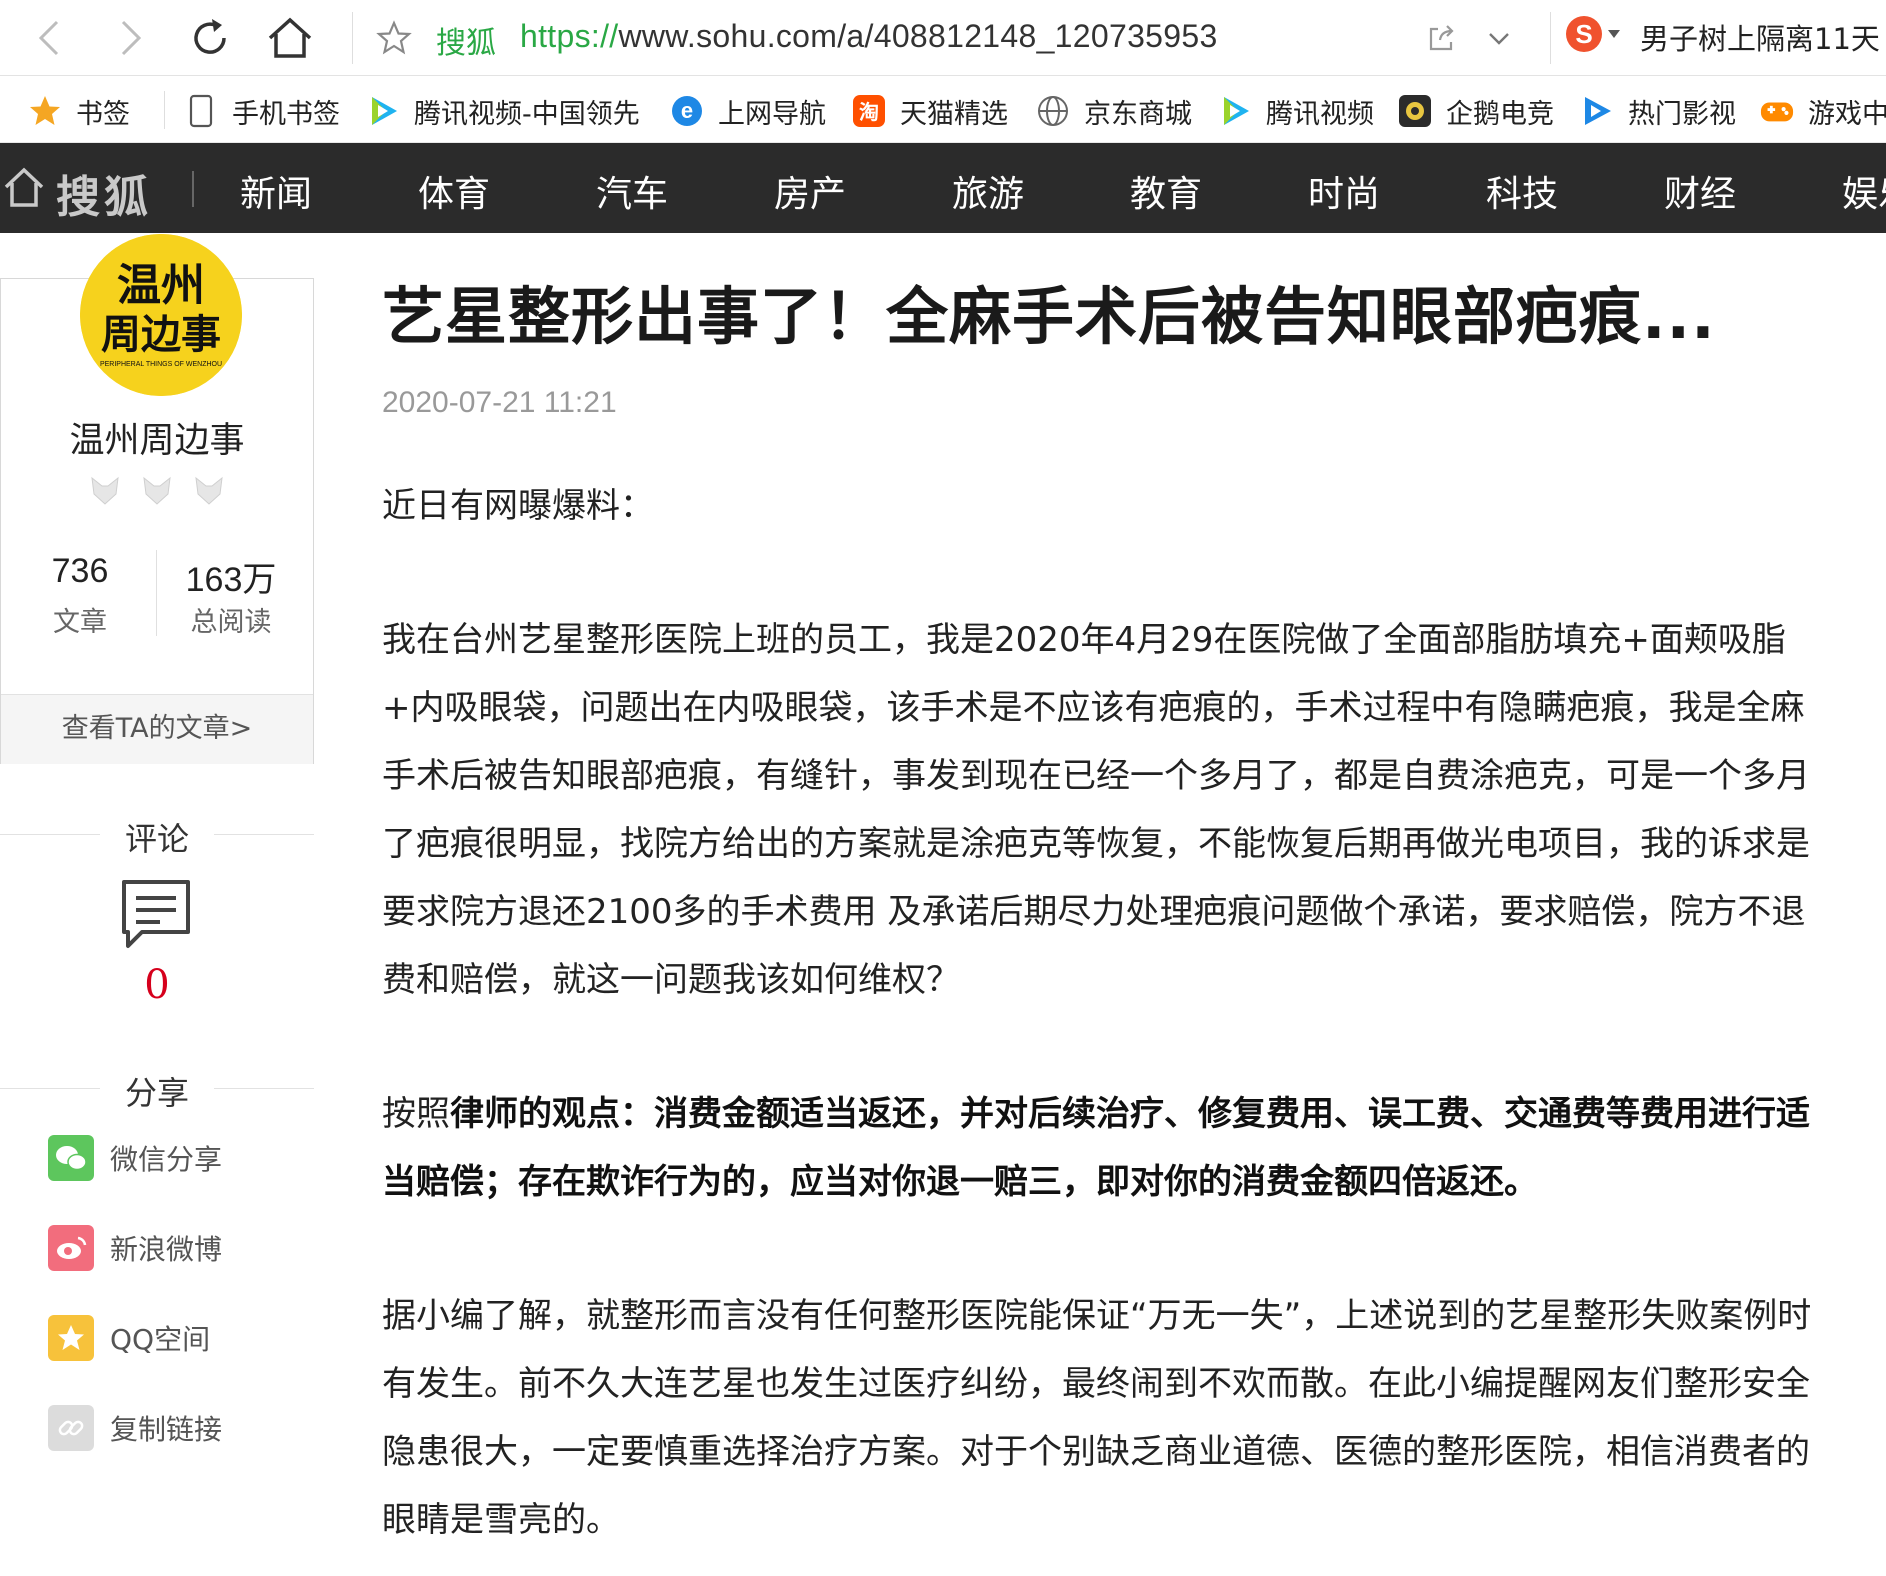 The height and width of the screenshot is (1576, 1886). What do you see at coordinates (518, 506) in the screenshot?
I see `article-intro: 近日有网曝爆料：` at bounding box center [518, 506].